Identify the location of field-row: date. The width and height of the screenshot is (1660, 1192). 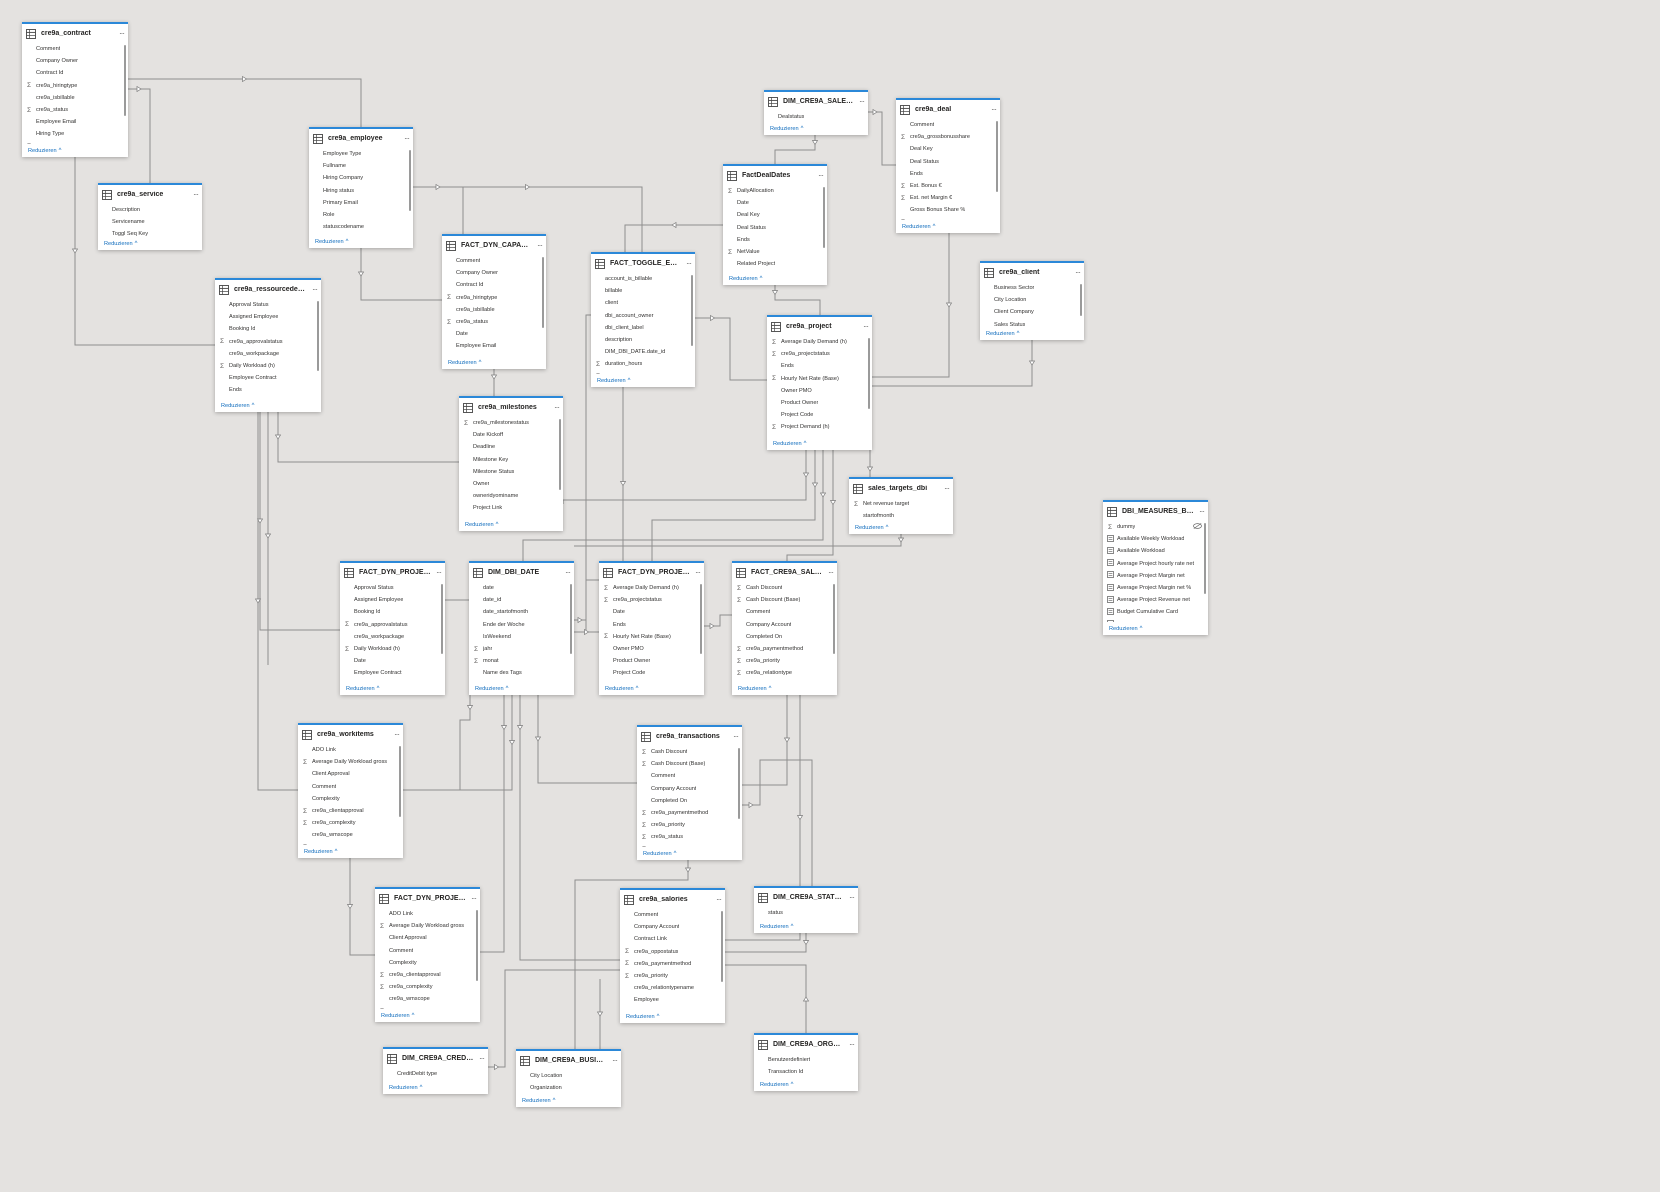
(521, 588).